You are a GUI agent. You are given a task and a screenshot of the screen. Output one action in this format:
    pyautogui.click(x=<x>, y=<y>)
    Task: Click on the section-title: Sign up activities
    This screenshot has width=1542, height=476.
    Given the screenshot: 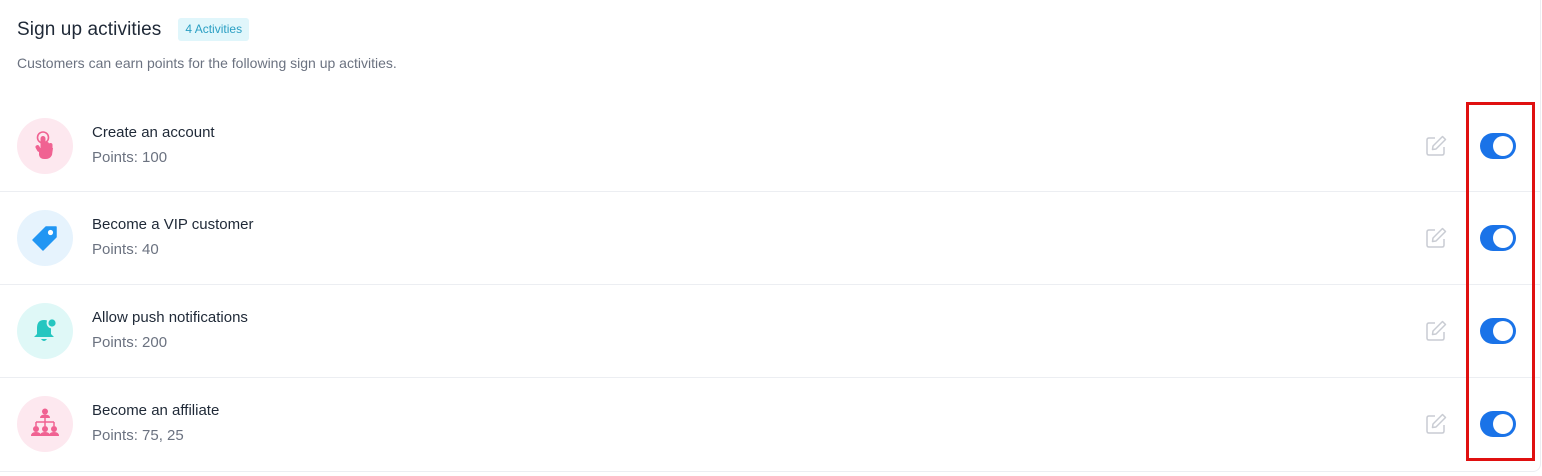 What is the action you would take?
    pyautogui.click(x=89, y=29)
    